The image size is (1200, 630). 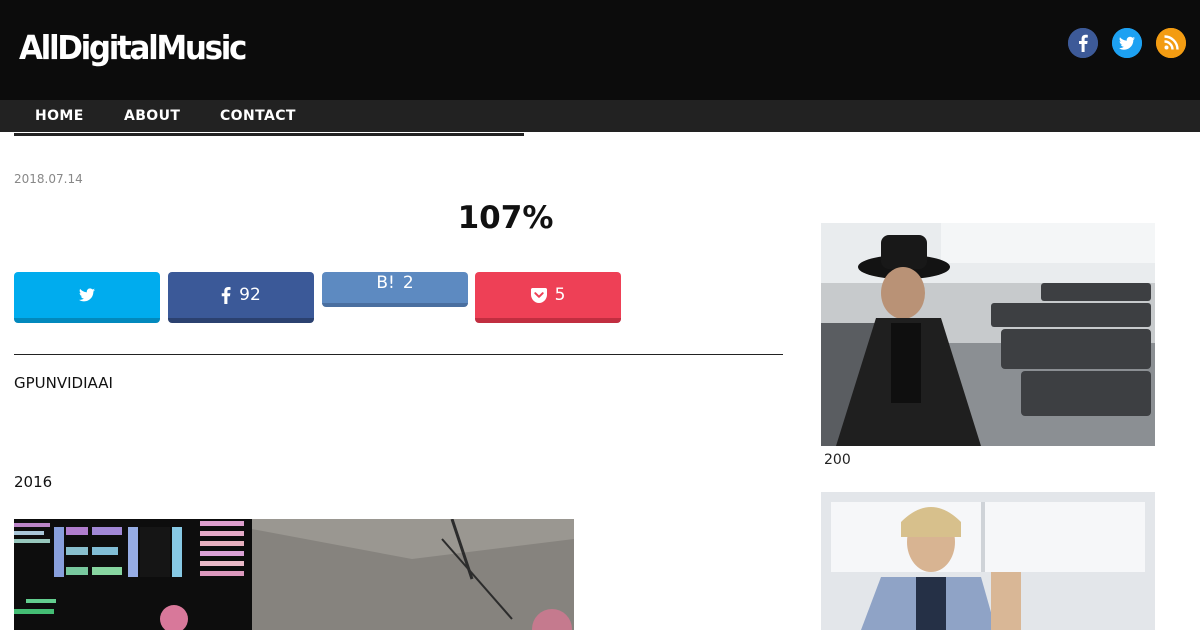 I want to click on rss-link, so click(x=1171, y=43).